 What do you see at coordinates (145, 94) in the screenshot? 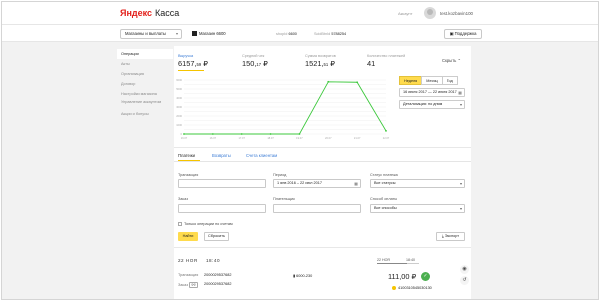
I see `sidebar-item-shop-settings: Настройки магазина` at bounding box center [145, 94].